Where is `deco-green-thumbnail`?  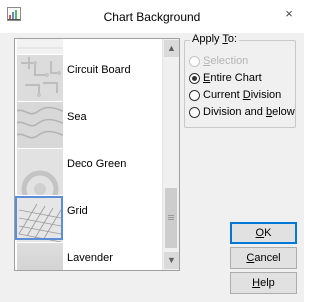
deco-green-thumbnail is located at coordinates (40, 172).